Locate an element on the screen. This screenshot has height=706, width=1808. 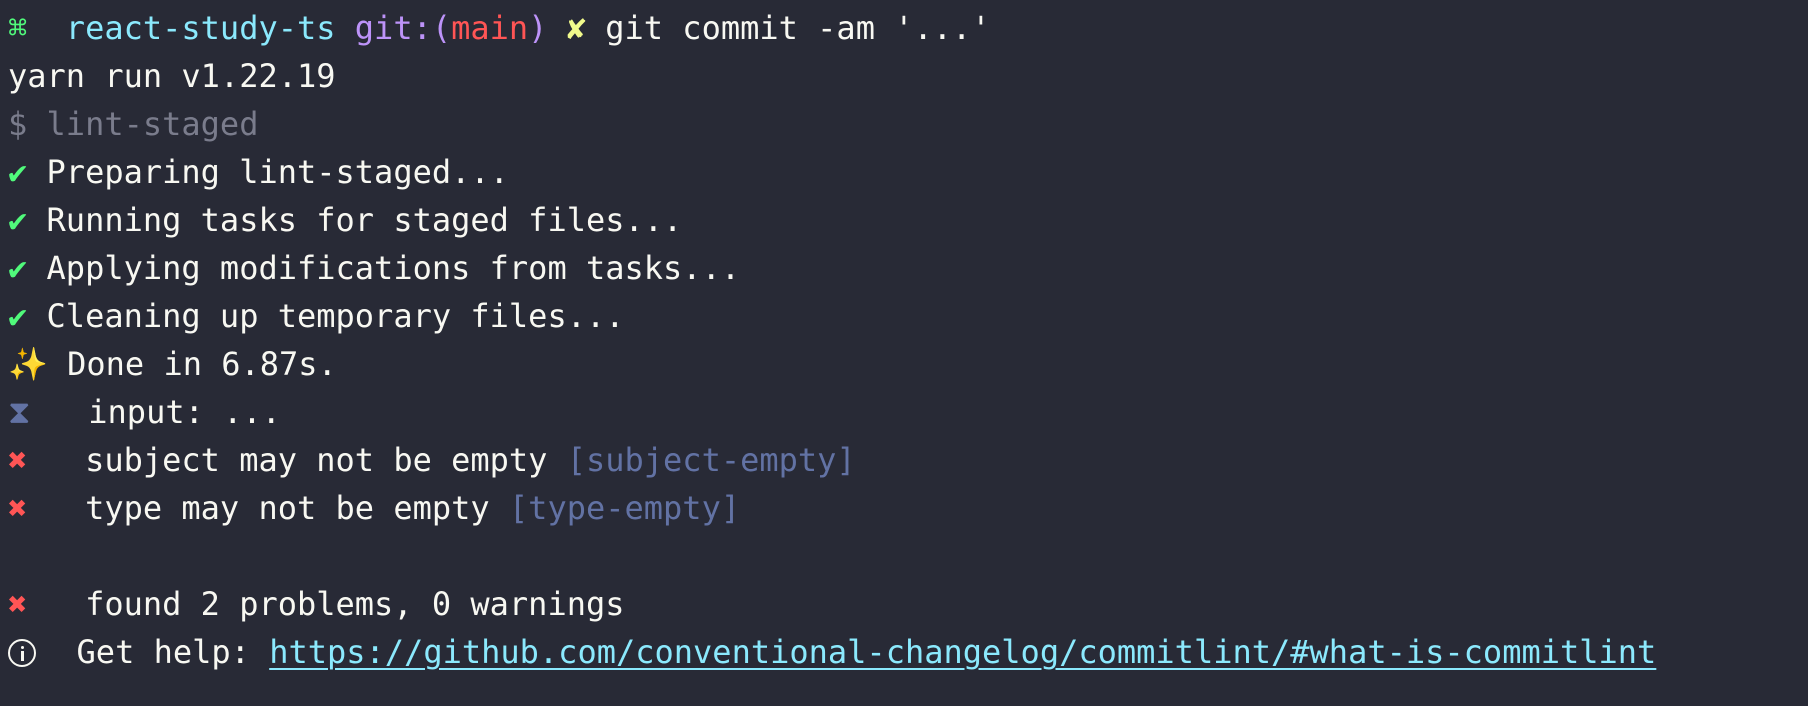
git-suffix: ) is located at coordinates (538, 28).